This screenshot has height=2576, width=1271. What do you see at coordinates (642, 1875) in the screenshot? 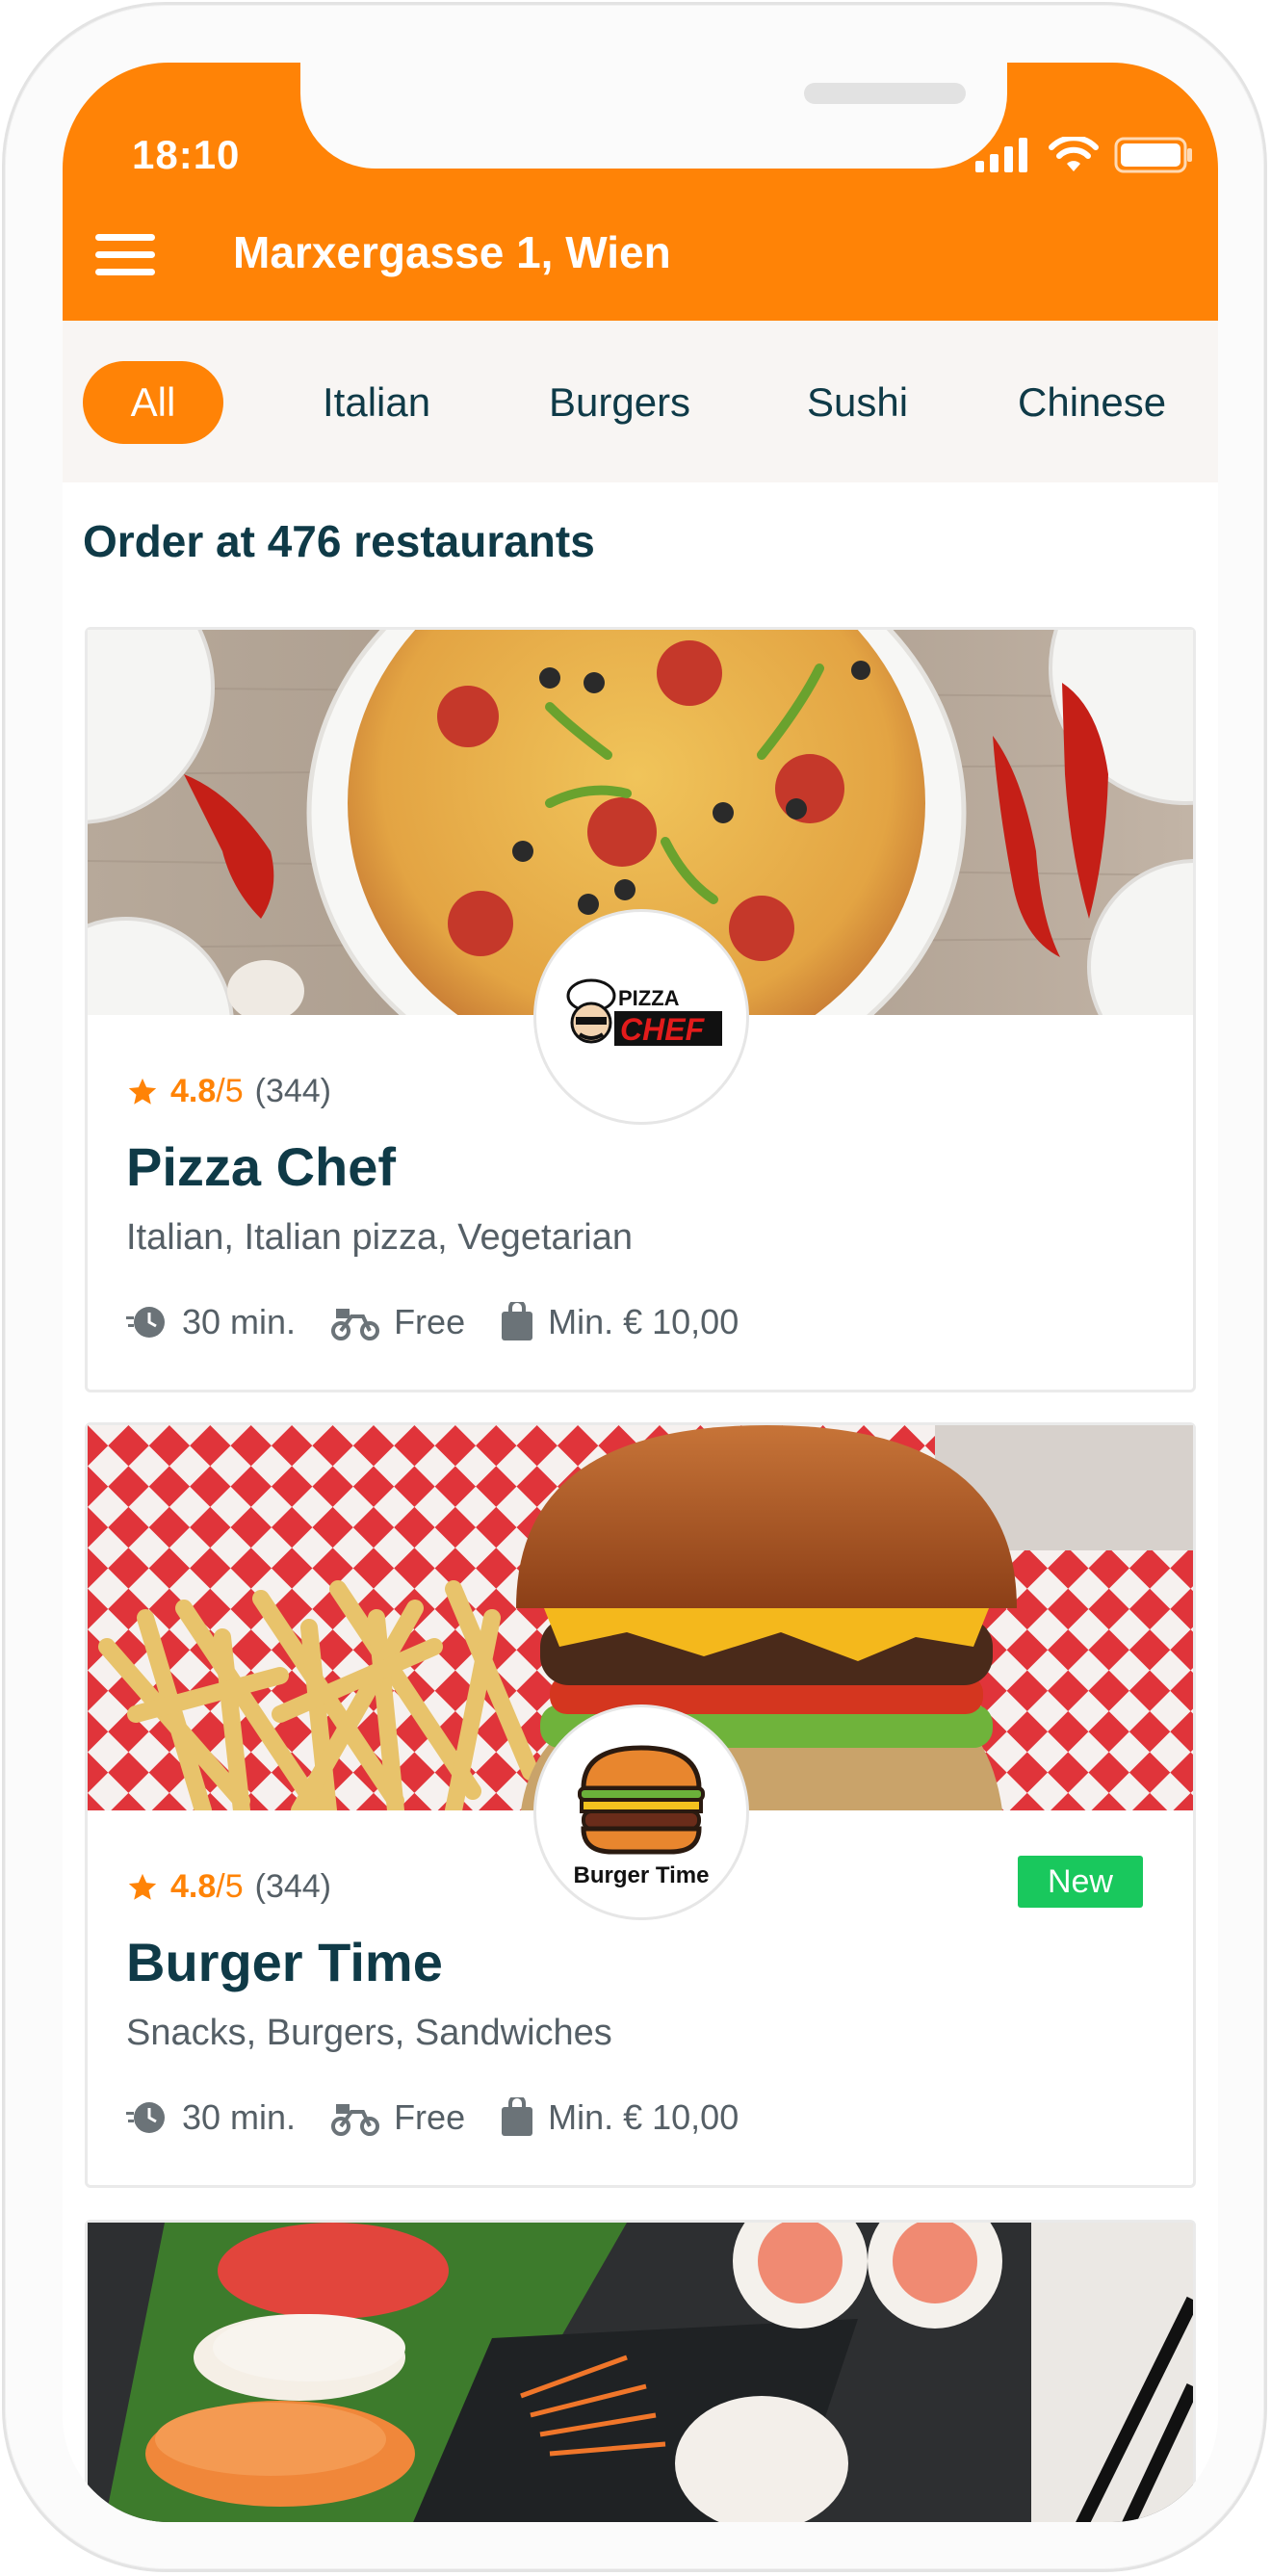
I see `logo-text: Burger Time` at bounding box center [642, 1875].